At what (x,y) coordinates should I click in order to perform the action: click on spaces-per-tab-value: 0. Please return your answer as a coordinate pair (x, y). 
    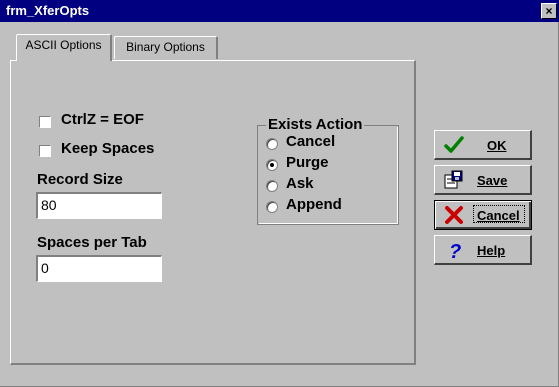
    Looking at the image, I should click on (45, 268).